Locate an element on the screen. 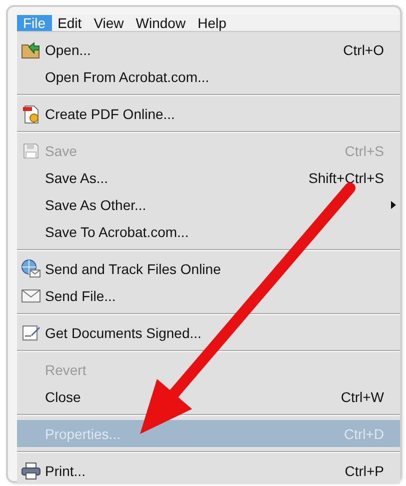  menu-item: Open... Ctrl+O is located at coordinates (208, 49).